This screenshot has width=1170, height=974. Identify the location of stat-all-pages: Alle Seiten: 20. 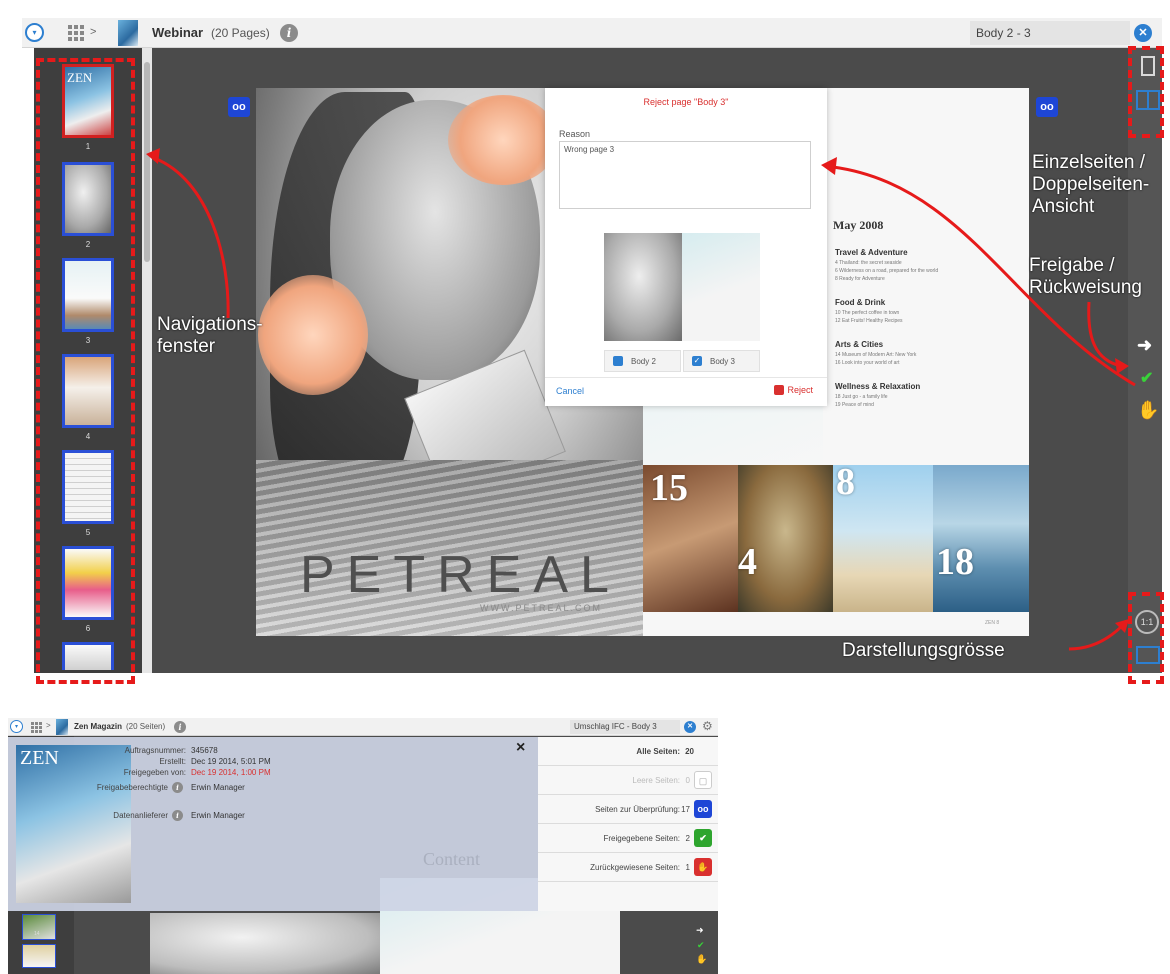
(628, 751).